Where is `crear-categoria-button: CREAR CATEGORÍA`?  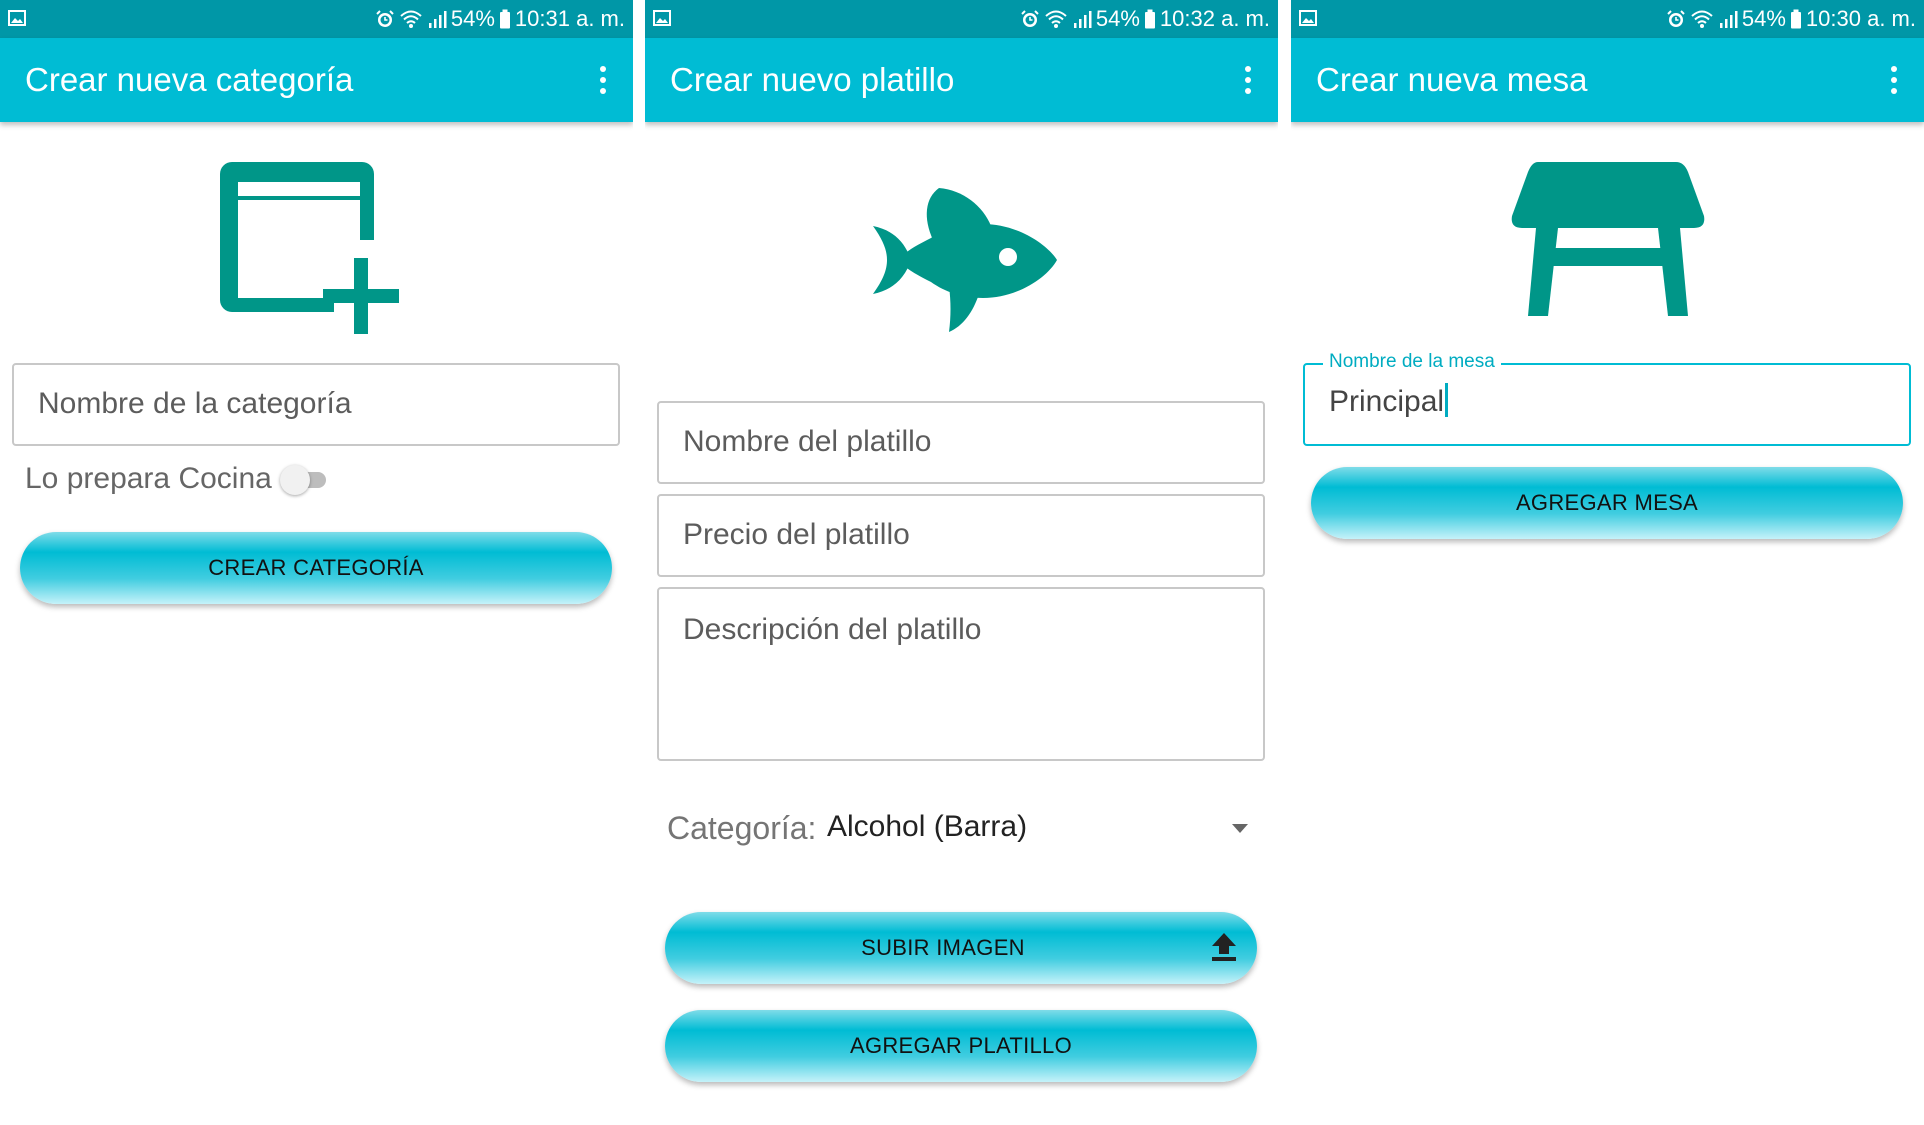 crear-categoria-button: CREAR CATEGORÍA is located at coordinates (316, 568).